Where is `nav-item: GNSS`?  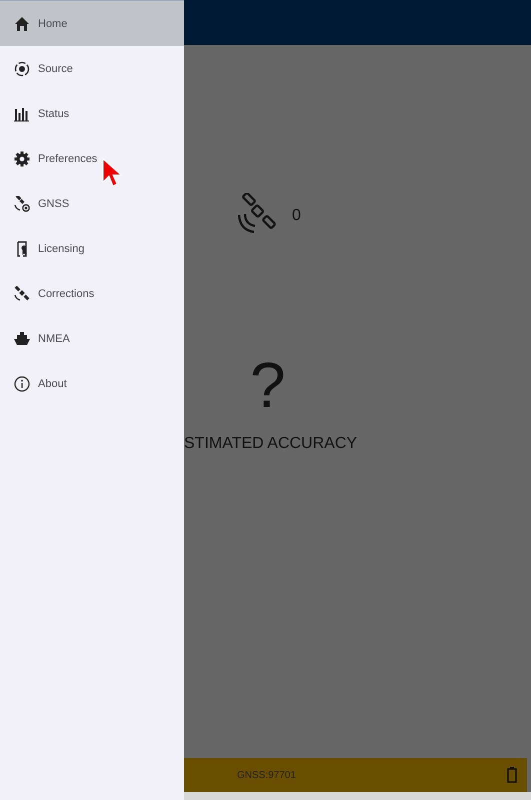 nav-item: GNSS is located at coordinates (92, 203).